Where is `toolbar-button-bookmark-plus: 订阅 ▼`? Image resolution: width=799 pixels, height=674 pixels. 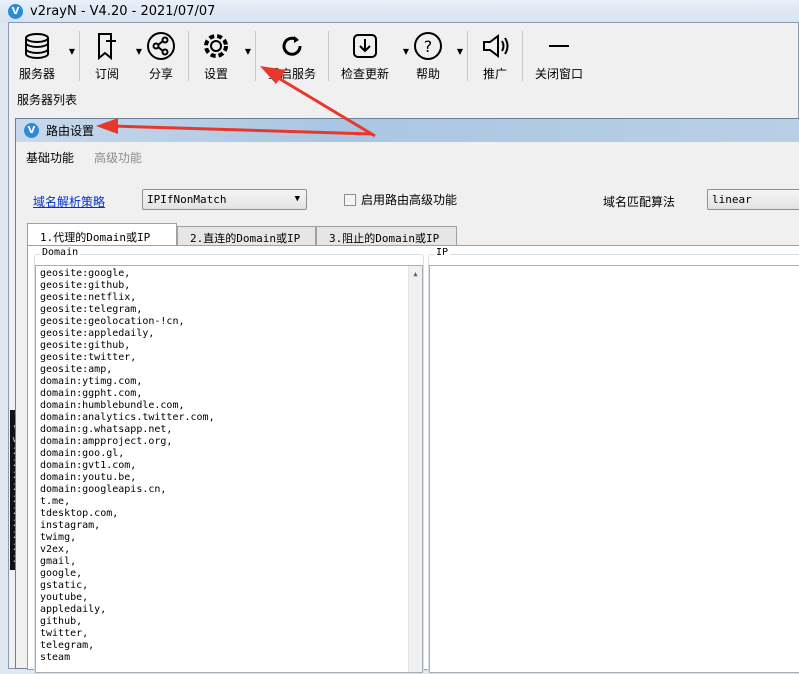 toolbar-button-bookmark-plus: 订阅 ▼ is located at coordinates (114, 55).